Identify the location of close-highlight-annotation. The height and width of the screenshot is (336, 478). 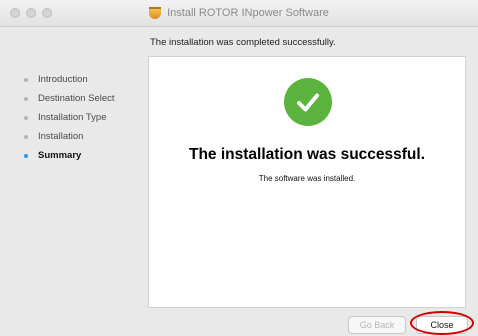
(442, 323).